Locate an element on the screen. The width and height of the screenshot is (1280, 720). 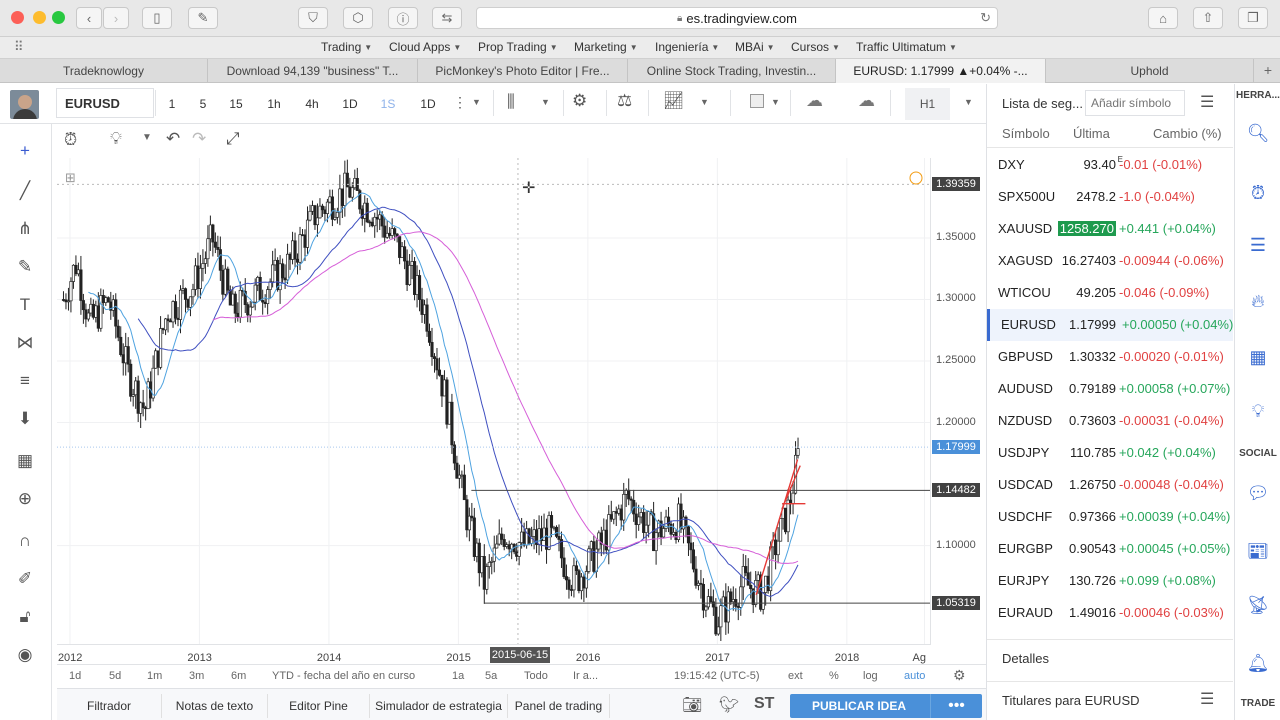
range-option: 6m is located at coordinates (238, 676).